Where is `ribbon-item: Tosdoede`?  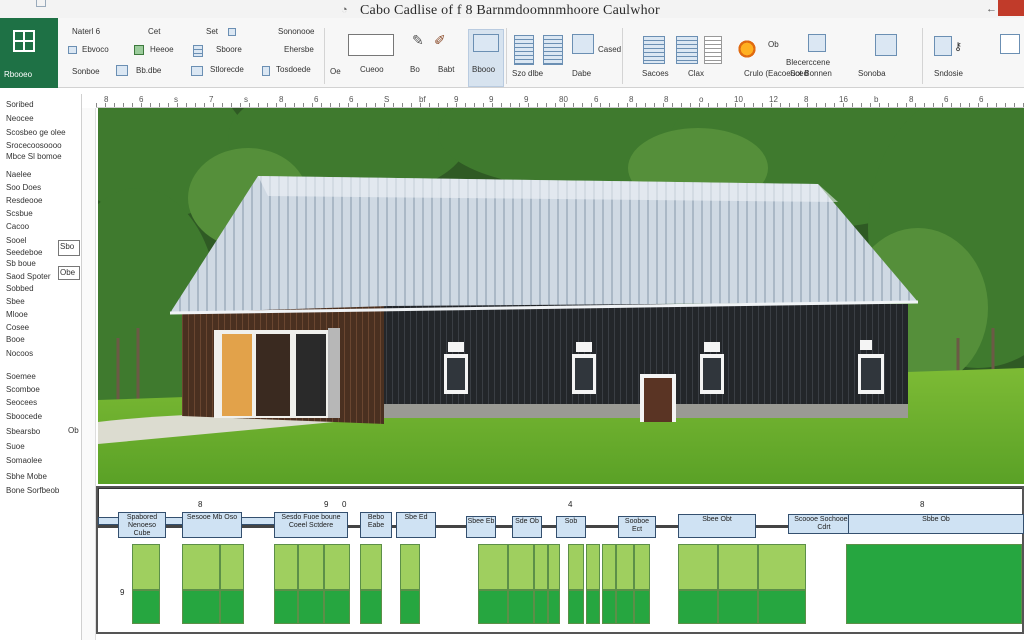
ribbon-item: Tosdoede is located at coordinates (293, 69).